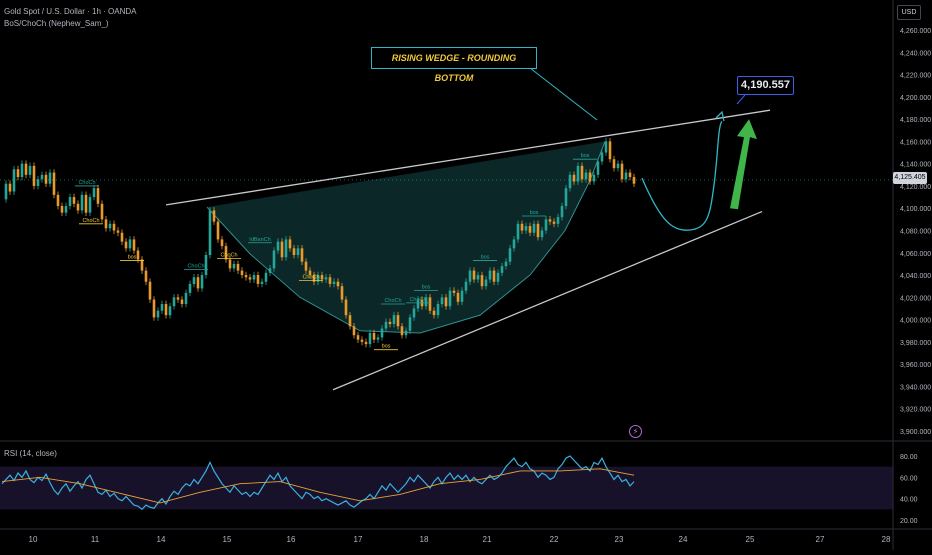 The width and height of the screenshot is (932, 555). What do you see at coordinates (915, 276) in the screenshot?
I see `price-tick-label: 4,040.000` at bounding box center [915, 276].